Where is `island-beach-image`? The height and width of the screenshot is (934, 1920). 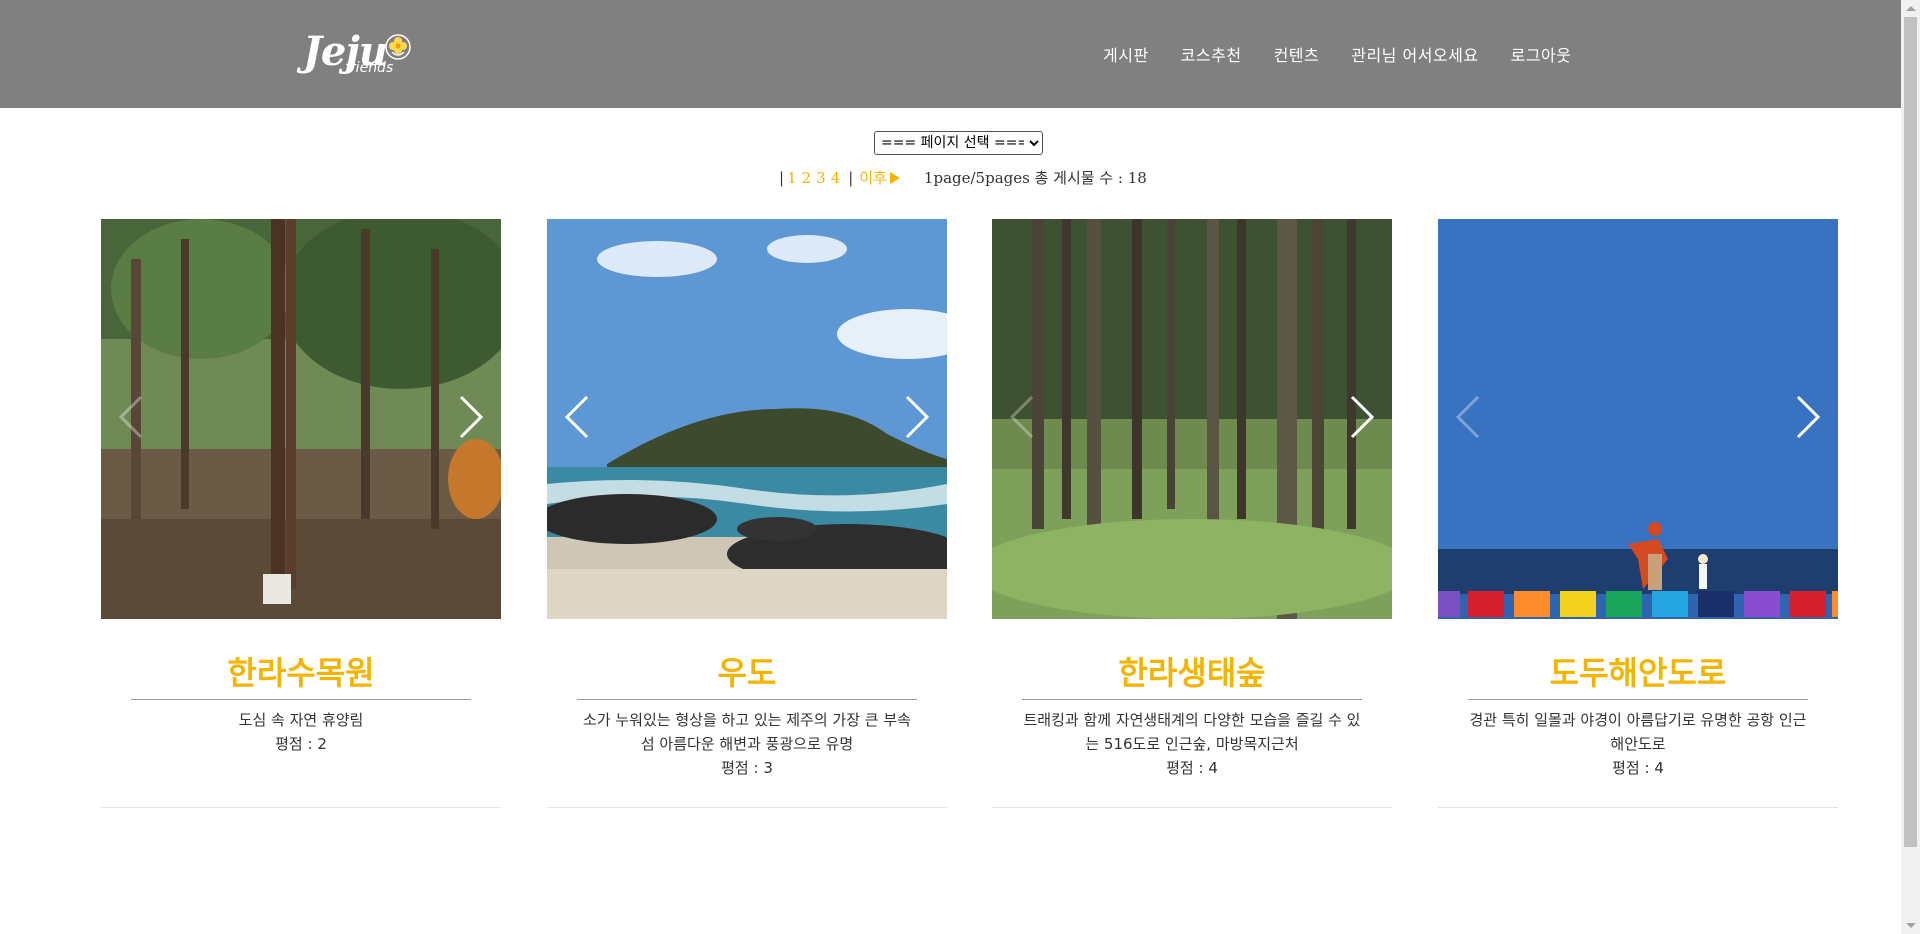
island-beach-image is located at coordinates (747, 419).